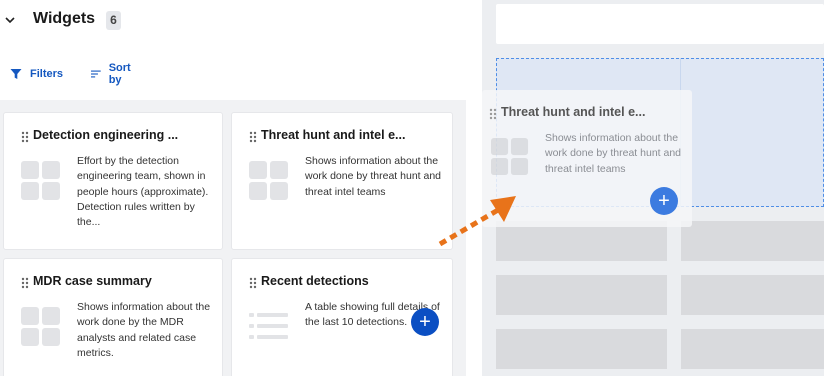  What do you see at coordinates (16, 74) in the screenshot?
I see `filter-icon` at bounding box center [16, 74].